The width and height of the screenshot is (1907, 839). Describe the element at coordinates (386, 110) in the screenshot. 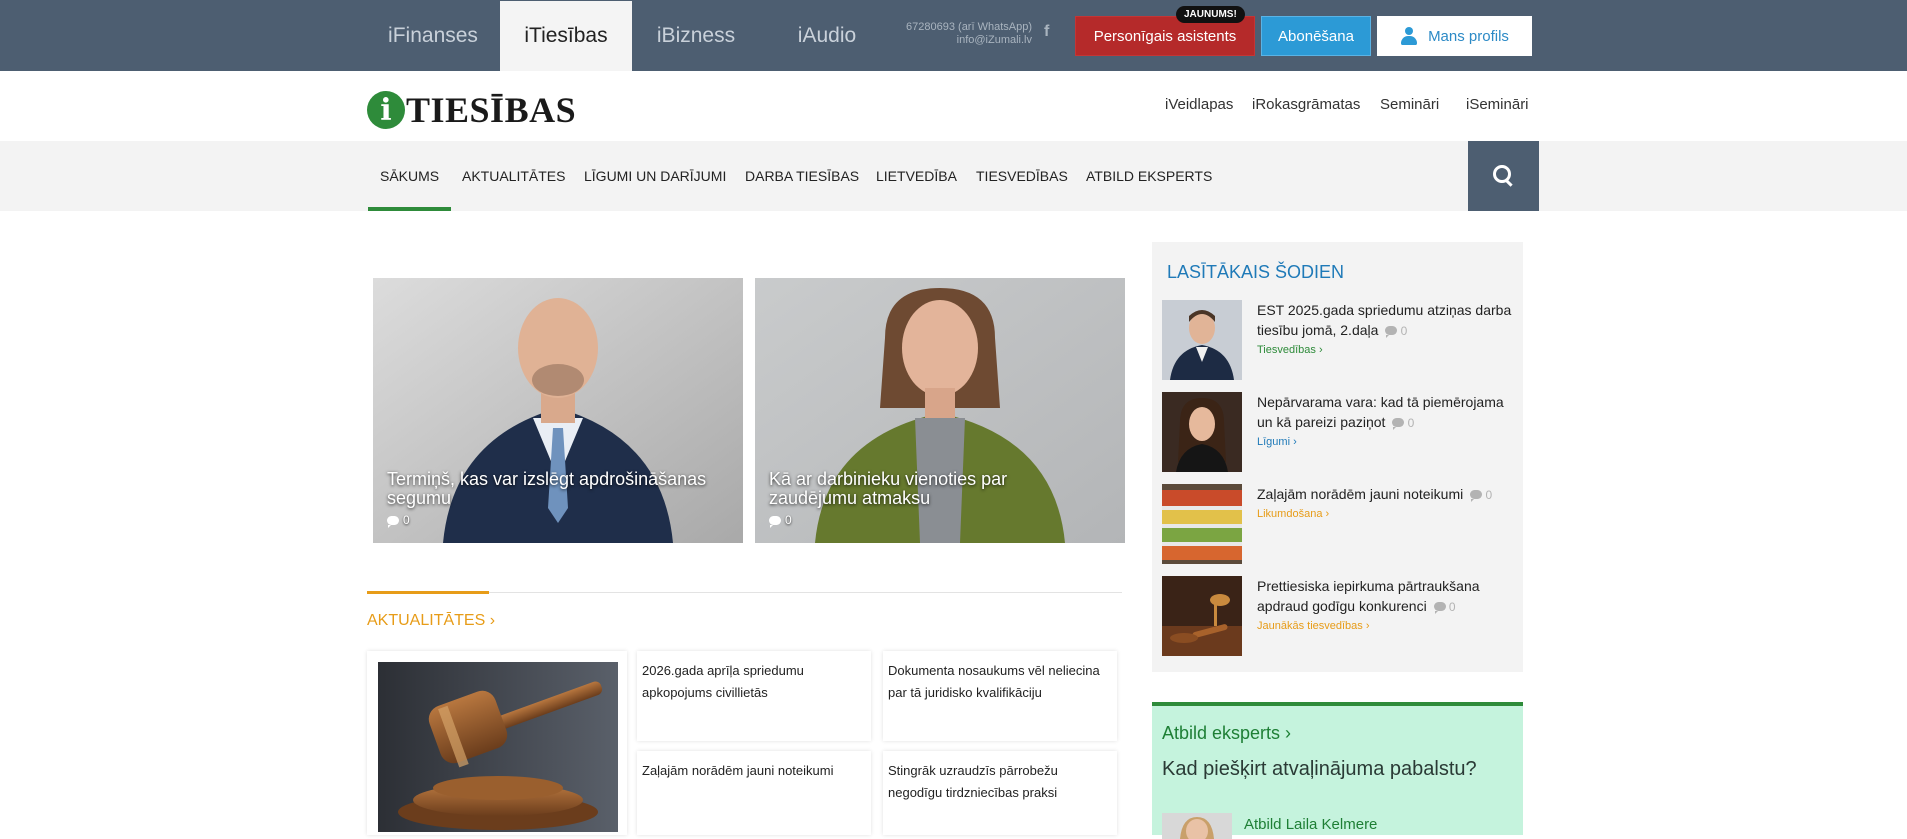

I see `logo-mark: i` at that location.